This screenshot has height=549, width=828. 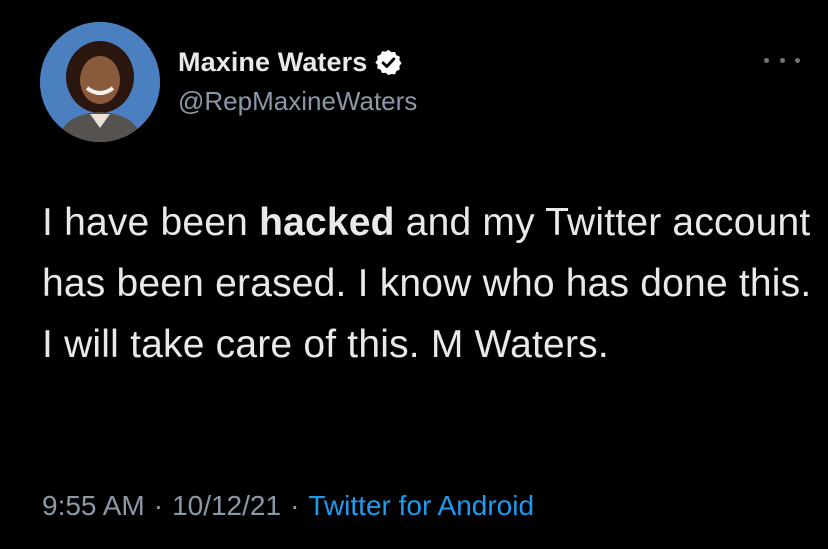 I want to click on tweet-text-bold: hacked, so click(x=327, y=222).